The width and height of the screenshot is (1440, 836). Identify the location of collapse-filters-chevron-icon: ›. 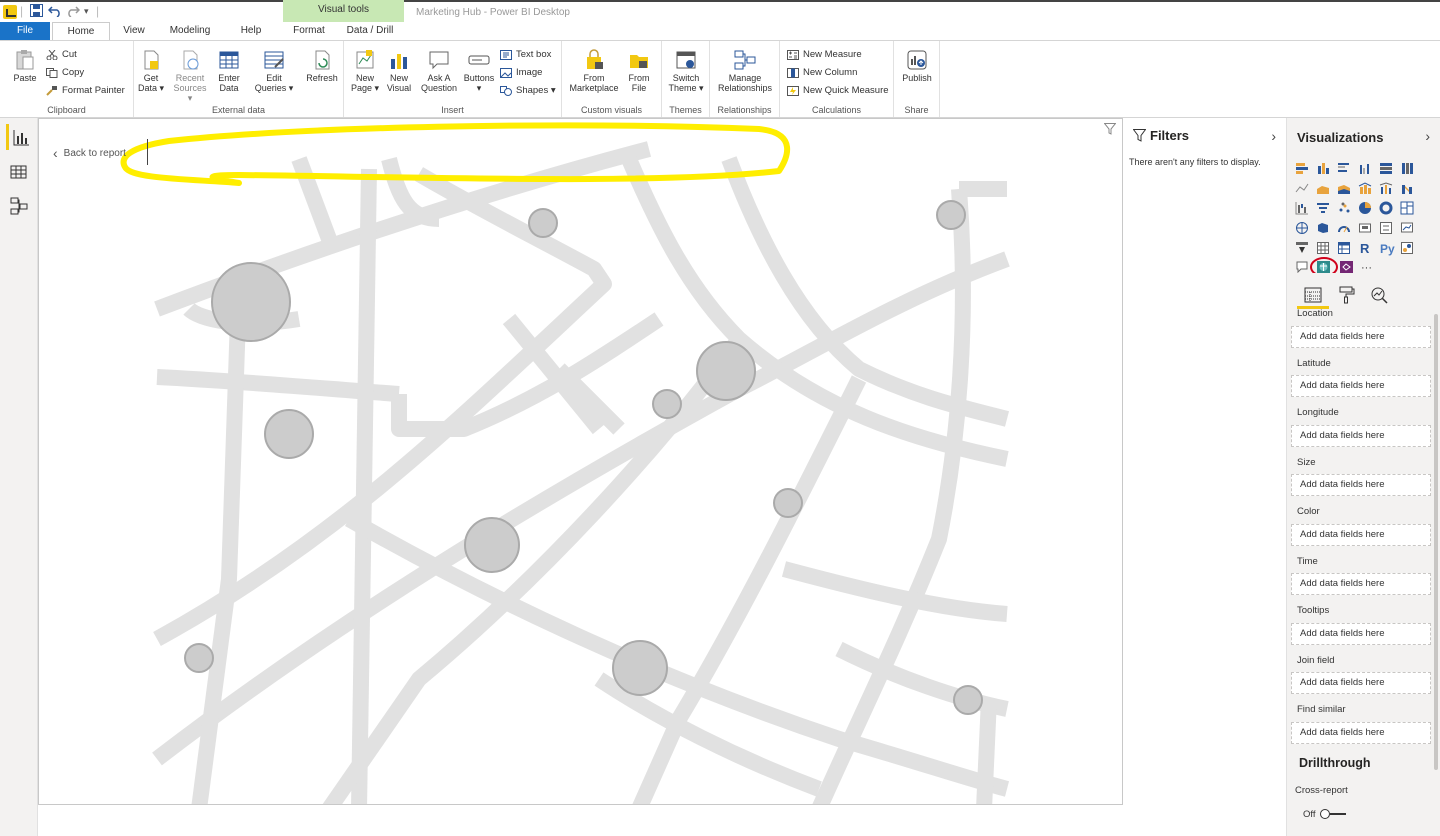
(1273, 136).